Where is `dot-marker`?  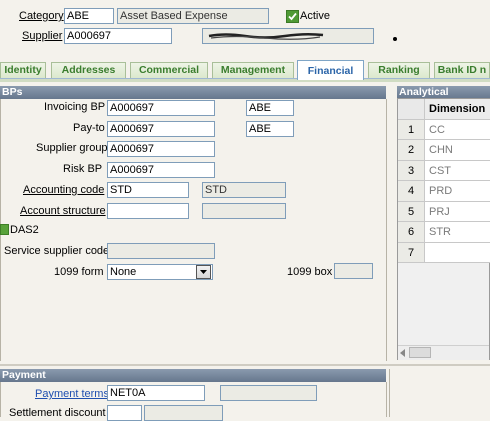 dot-marker is located at coordinates (395, 39).